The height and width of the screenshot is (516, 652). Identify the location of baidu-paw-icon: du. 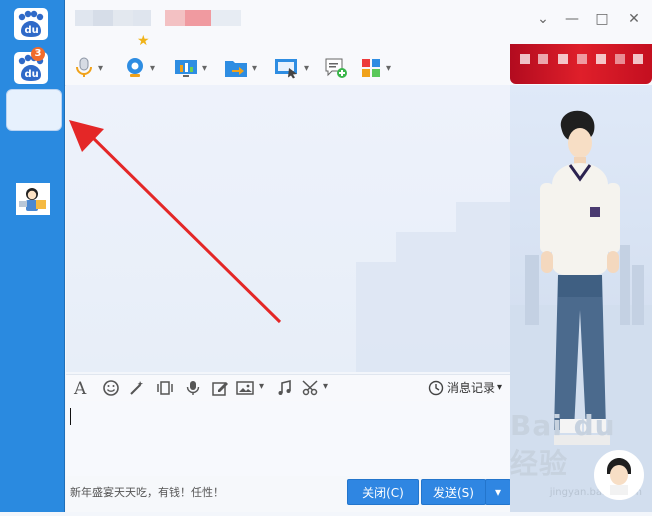
(31, 24).